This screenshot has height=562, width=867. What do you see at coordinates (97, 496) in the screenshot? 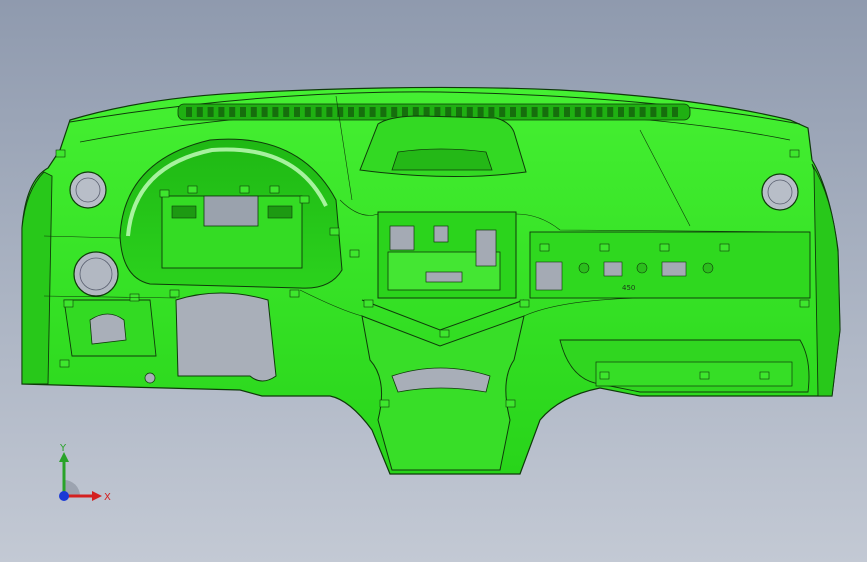
I see `x-axis-arrow` at bounding box center [97, 496].